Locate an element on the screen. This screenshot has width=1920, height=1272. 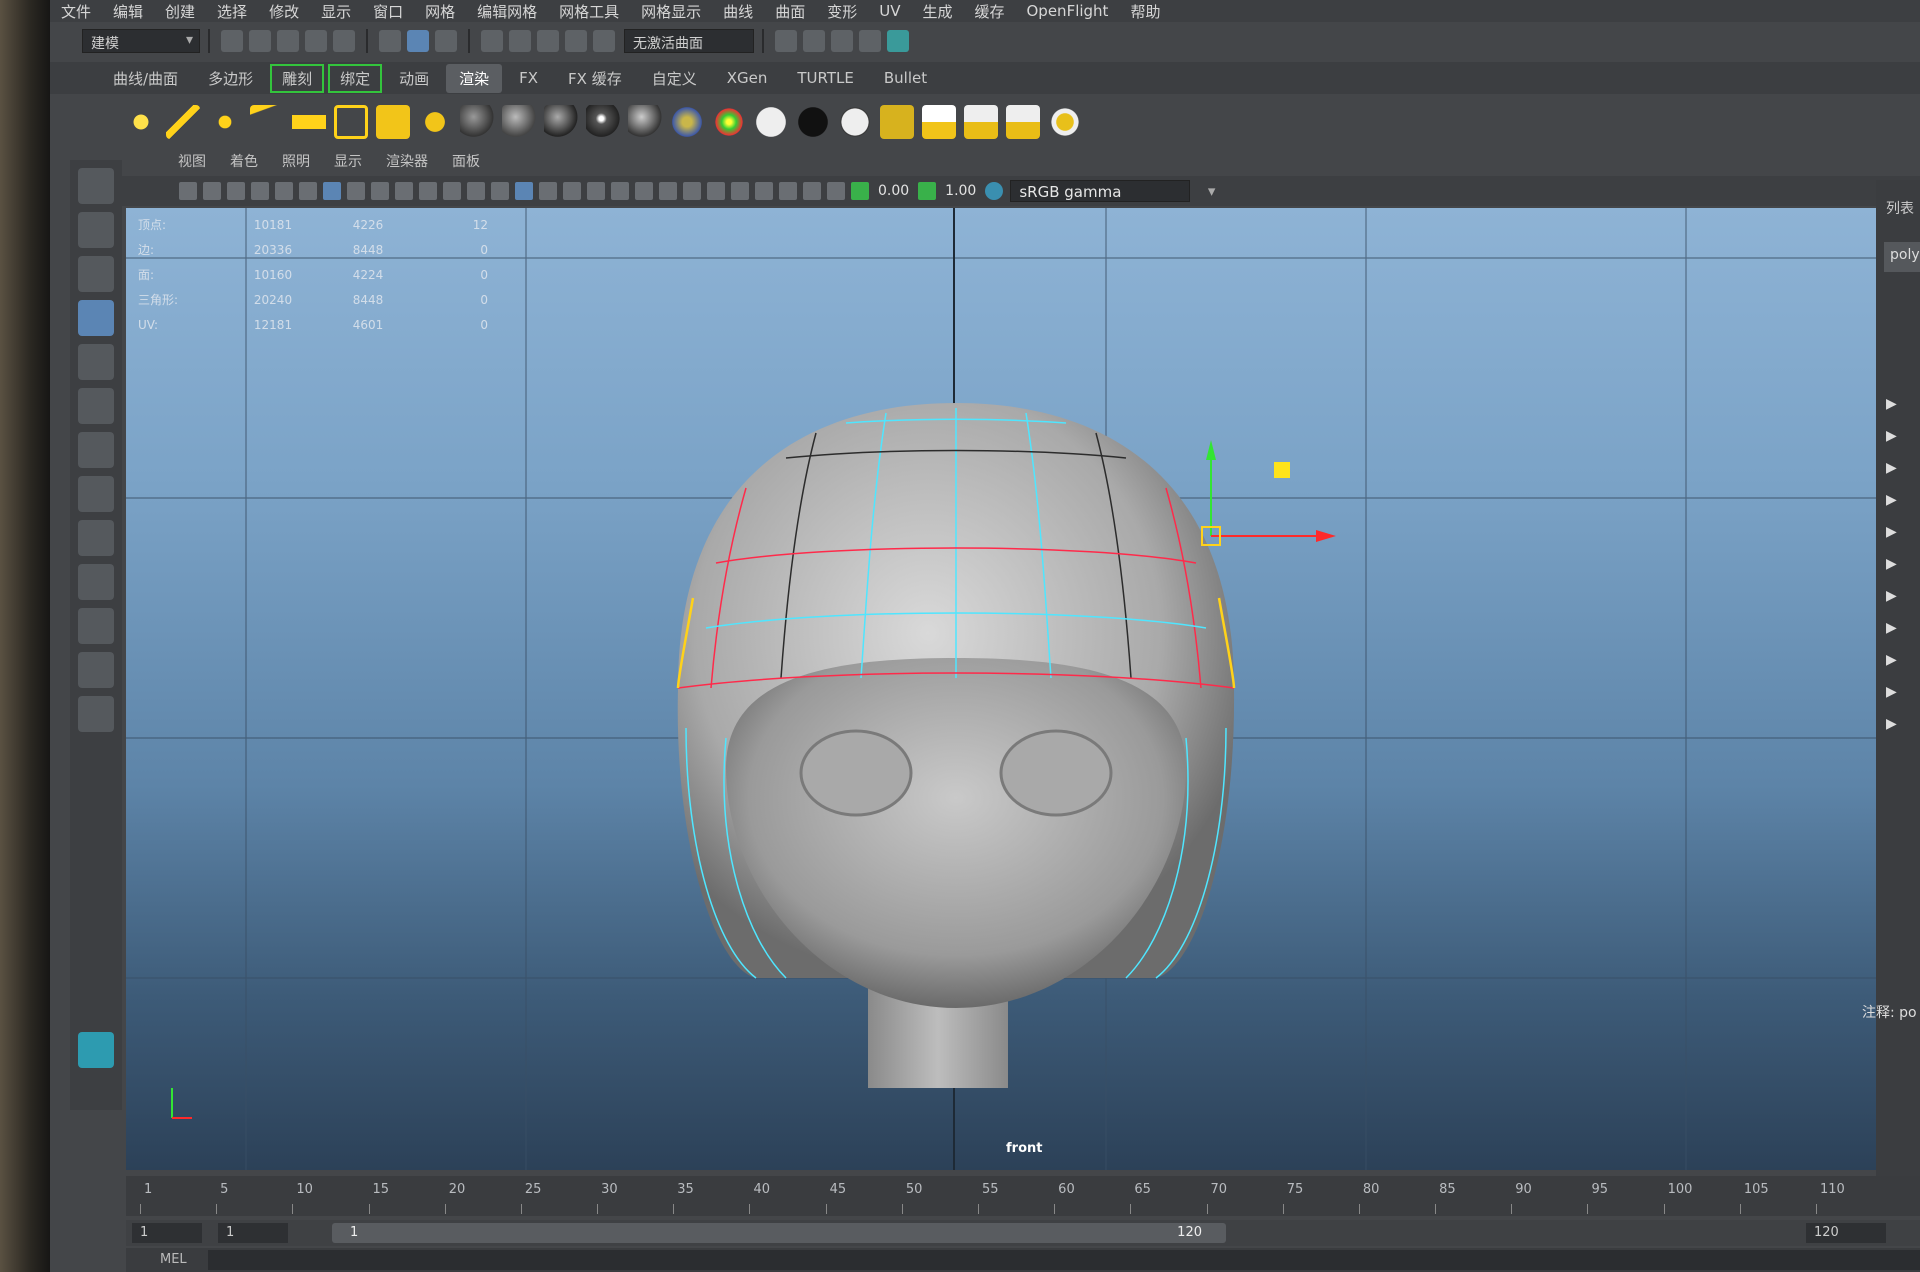
isolate-select-icon is located at coordinates (764, 191).